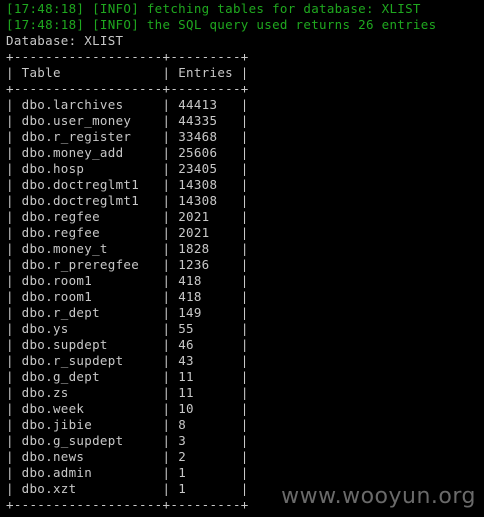  I want to click on table-row: | dbo.r_preregfee | 1236 |, so click(127, 264).